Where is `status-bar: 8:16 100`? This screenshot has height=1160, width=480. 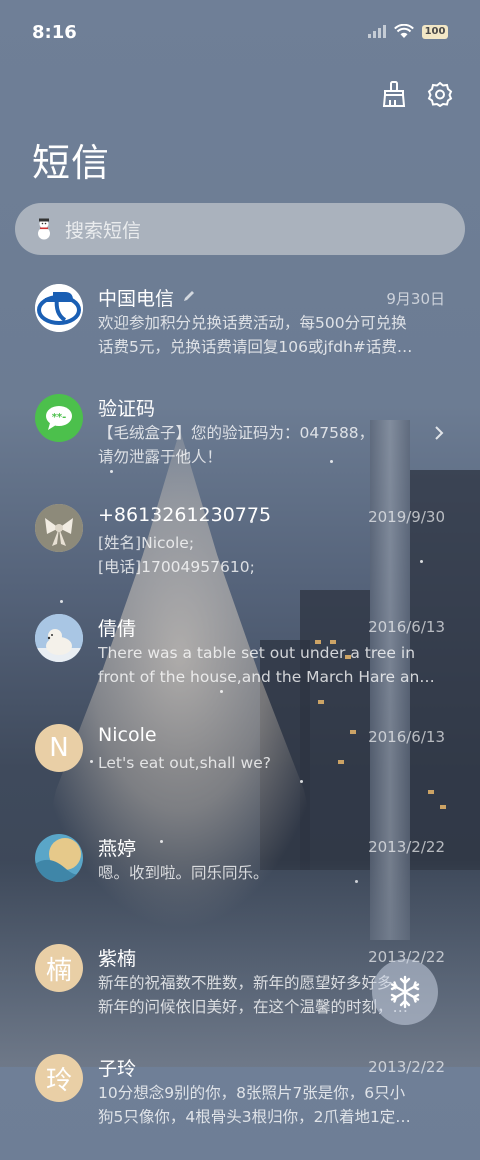
status-bar: 8:16 100 is located at coordinates (240, 34).